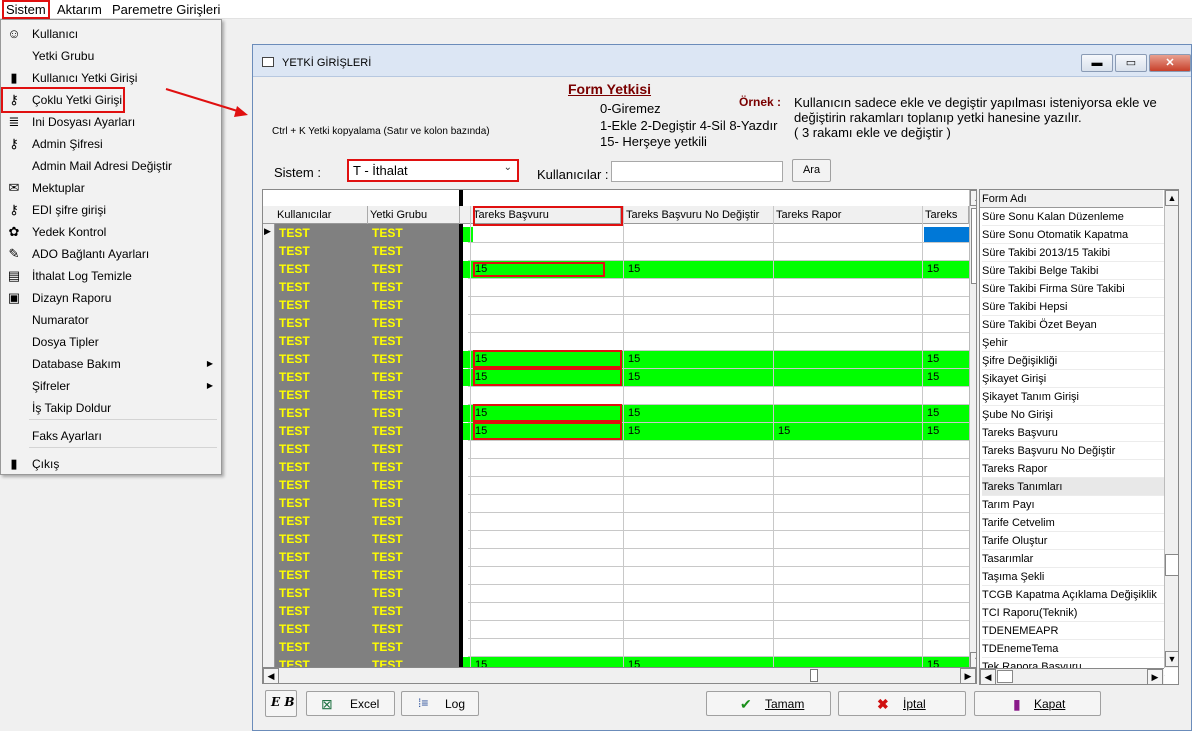  I want to click on form-list-item: Tasarımlar, so click(1073, 559).